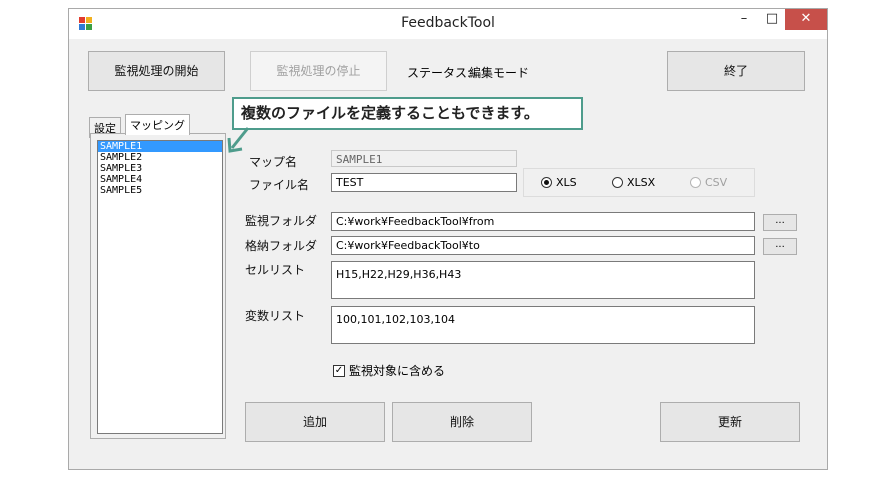  Describe the element at coordinates (806, 19) in the screenshot. I see `close-button: ✕` at that location.